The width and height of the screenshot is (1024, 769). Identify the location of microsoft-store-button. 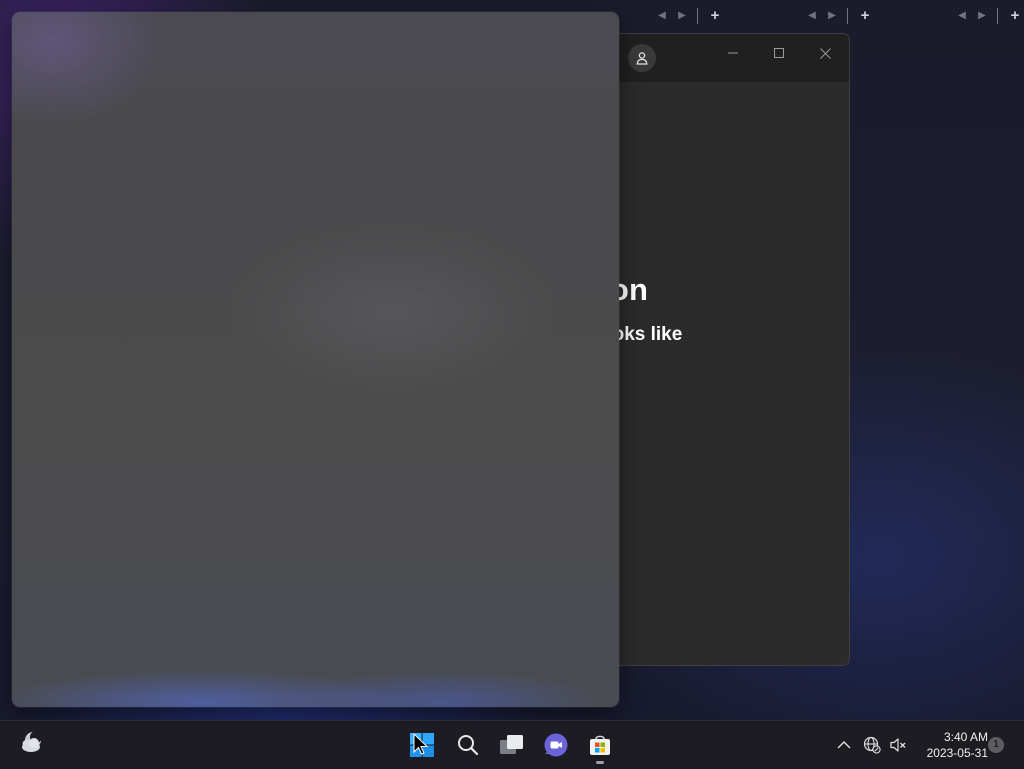
(600, 745).